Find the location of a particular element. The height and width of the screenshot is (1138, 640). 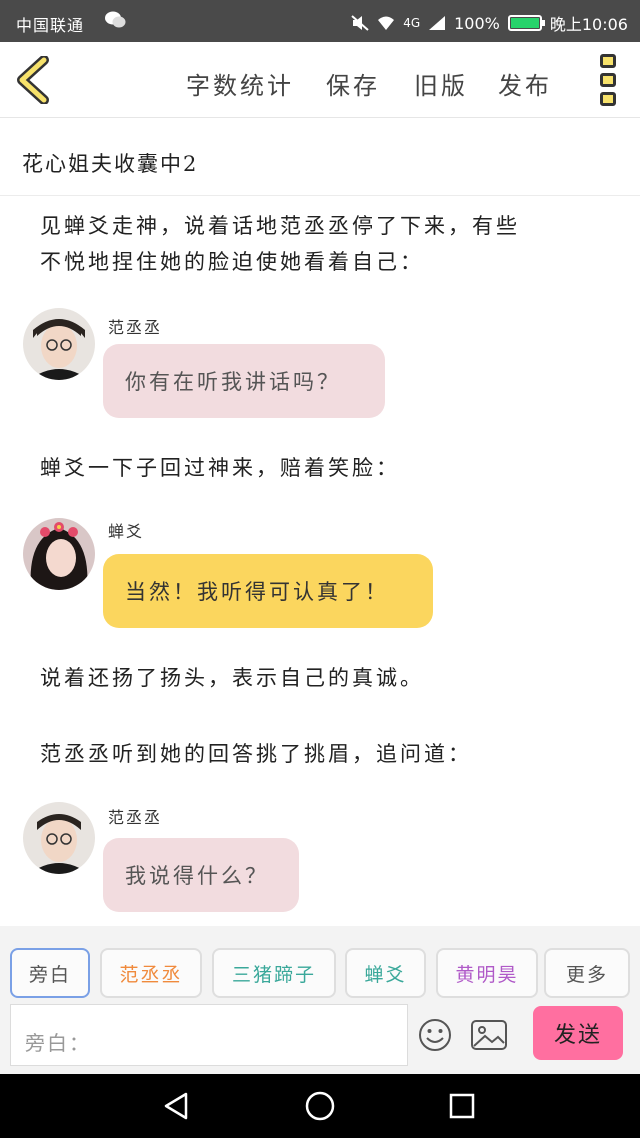

battery-icon is located at coordinates (526, 23).